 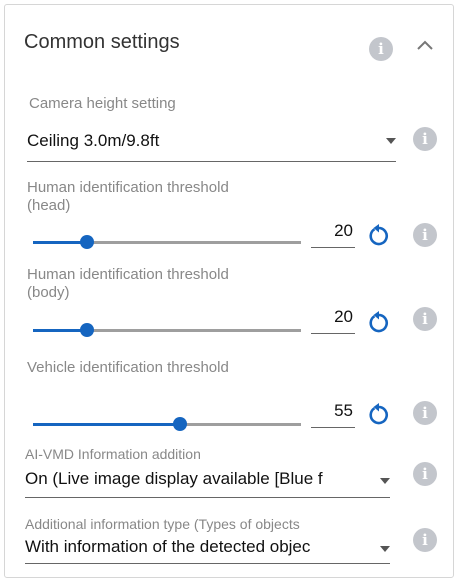 What do you see at coordinates (207, 563) in the screenshot?
I see `additional-info-underline` at bounding box center [207, 563].